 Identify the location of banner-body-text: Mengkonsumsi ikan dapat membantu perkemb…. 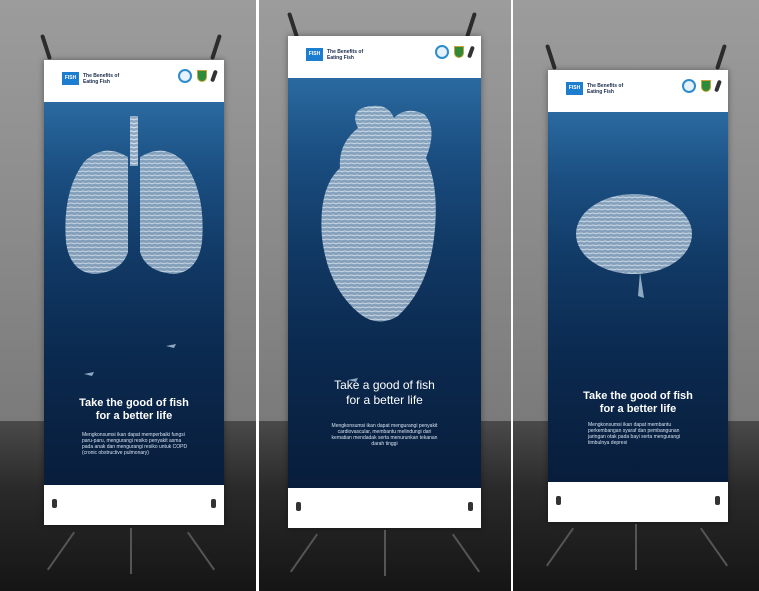
(634, 434).